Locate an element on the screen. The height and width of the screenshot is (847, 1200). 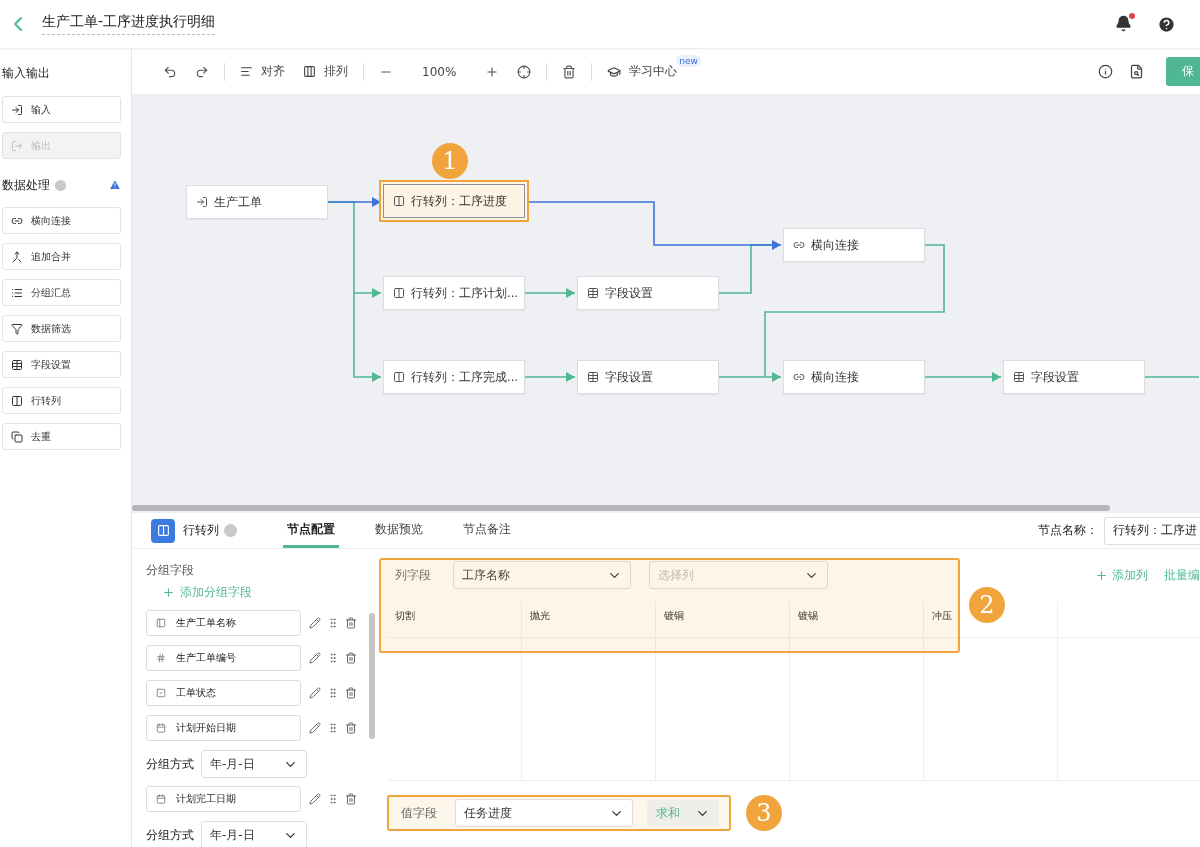
zoom-level: 100% is located at coordinates (439, 72).